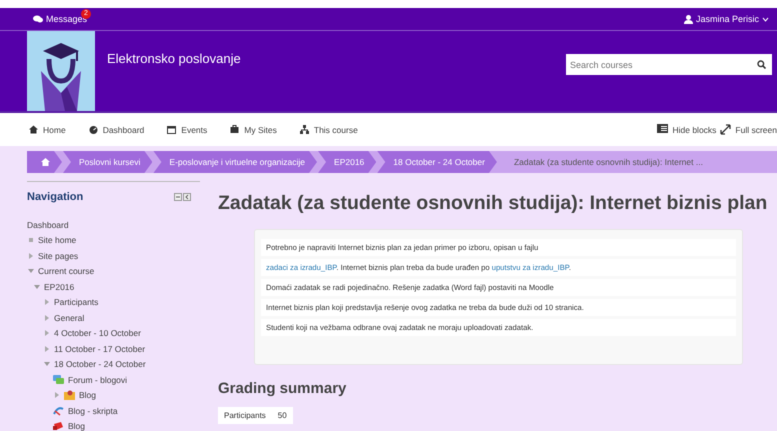  What do you see at coordinates (58, 379) in the screenshot?
I see `forum-icon` at bounding box center [58, 379].